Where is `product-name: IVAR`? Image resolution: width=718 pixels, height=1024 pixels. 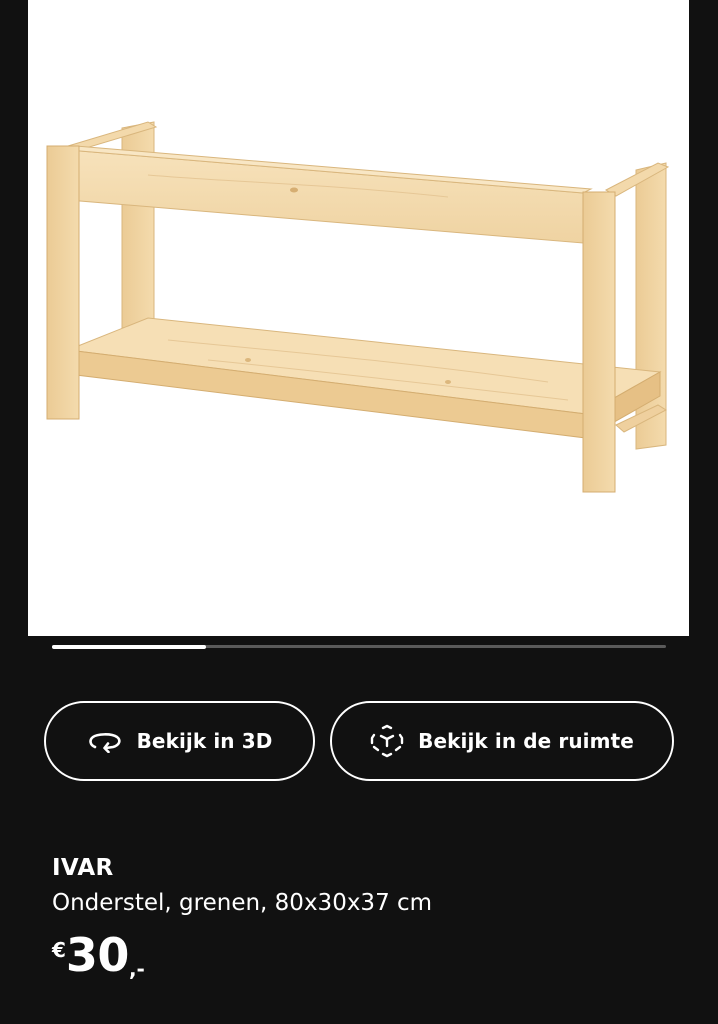
product-name: IVAR is located at coordinates (83, 868).